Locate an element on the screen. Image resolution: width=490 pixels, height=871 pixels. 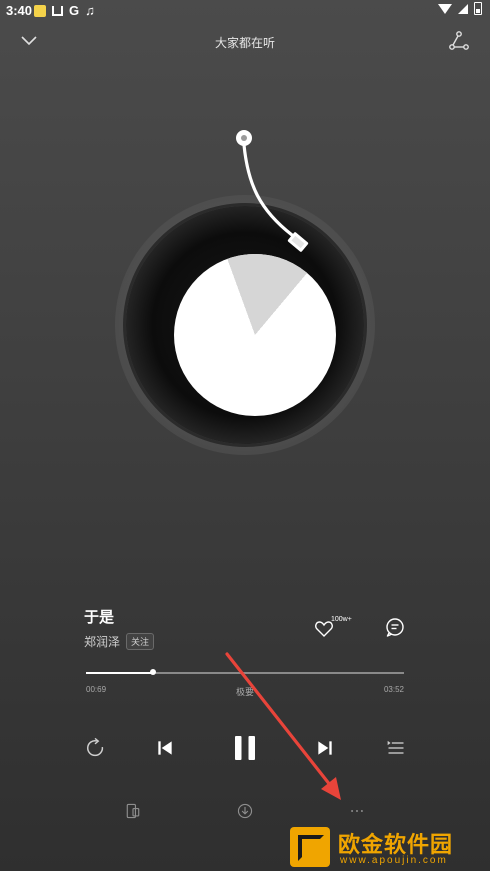
download-button is located at coordinates (245, 811).